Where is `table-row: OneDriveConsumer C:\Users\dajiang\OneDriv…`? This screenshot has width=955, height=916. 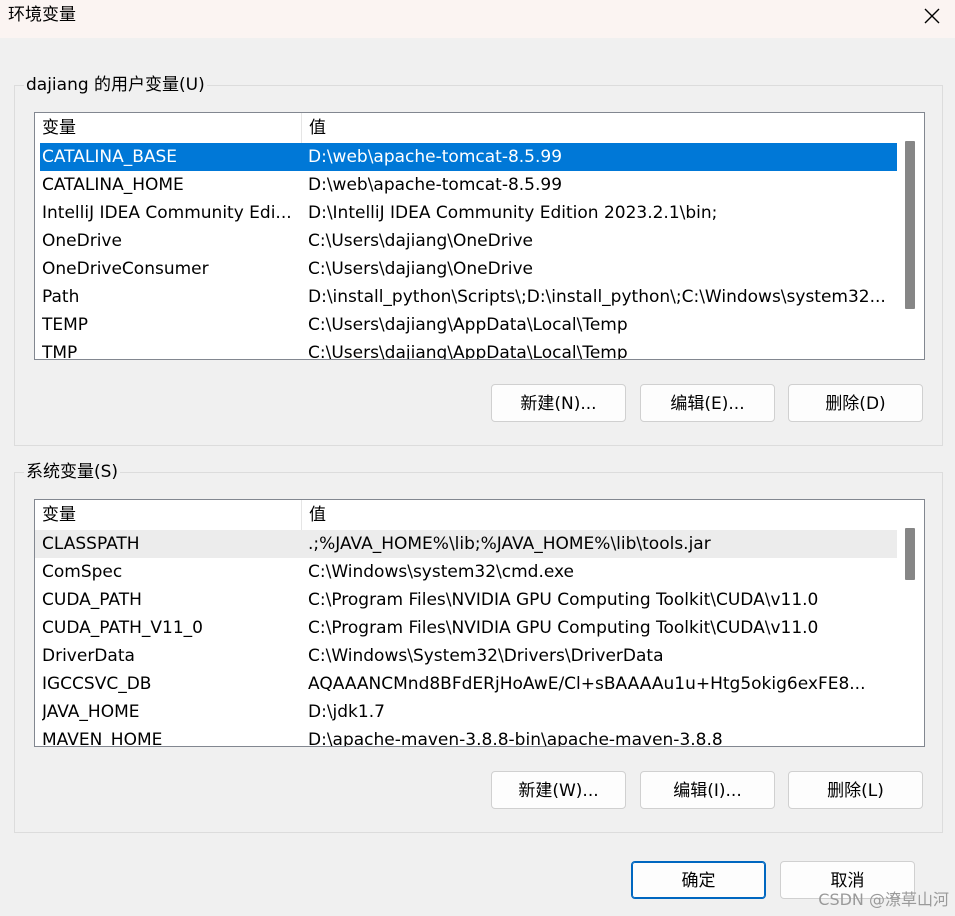
table-row: OneDriveConsumer C:\Users\dajiang\OneDriv… is located at coordinates (466, 269).